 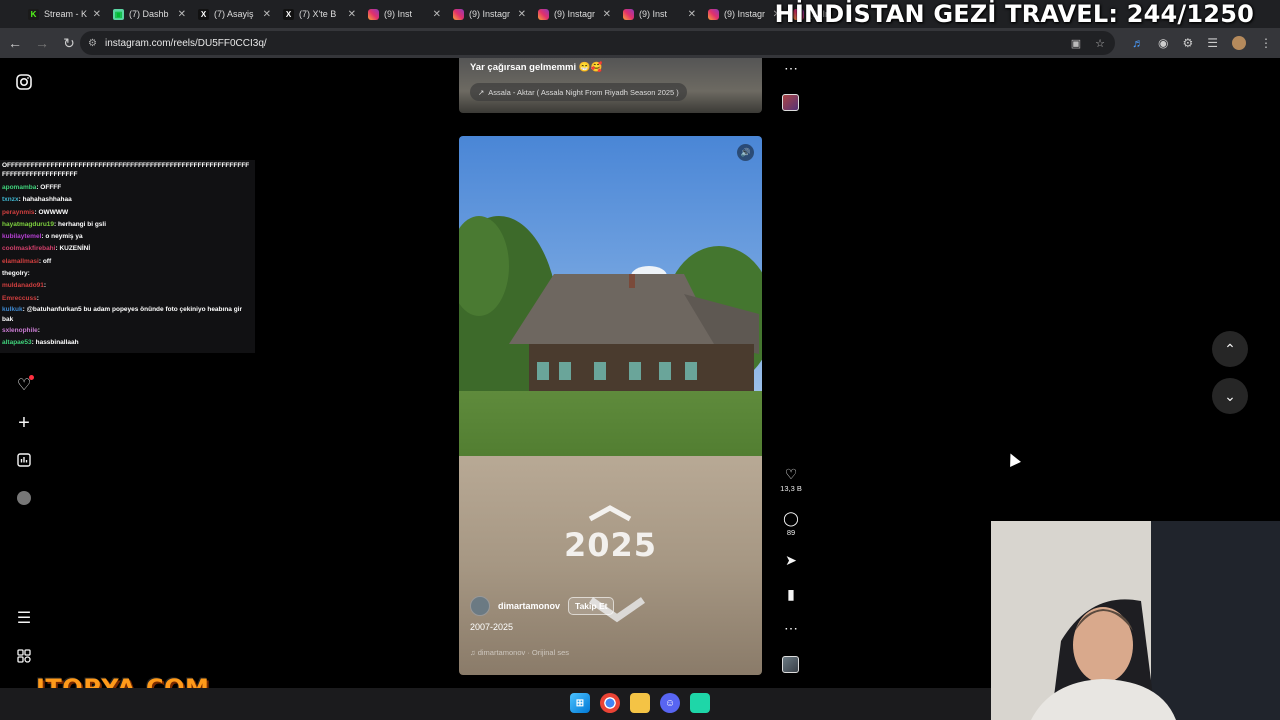 I want to click on notifications-heart-icon: ♡, so click(x=24, y=385).